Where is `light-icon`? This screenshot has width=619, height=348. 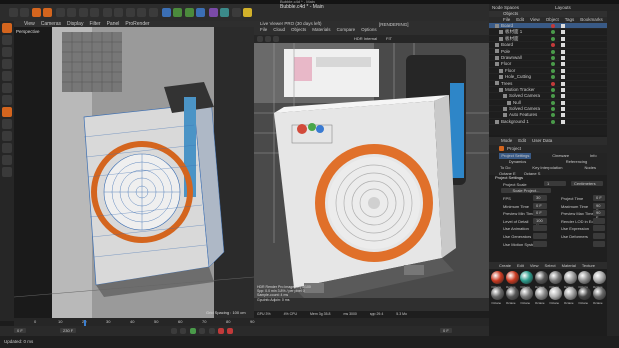 light-icon is located at coordinates (247, 12).